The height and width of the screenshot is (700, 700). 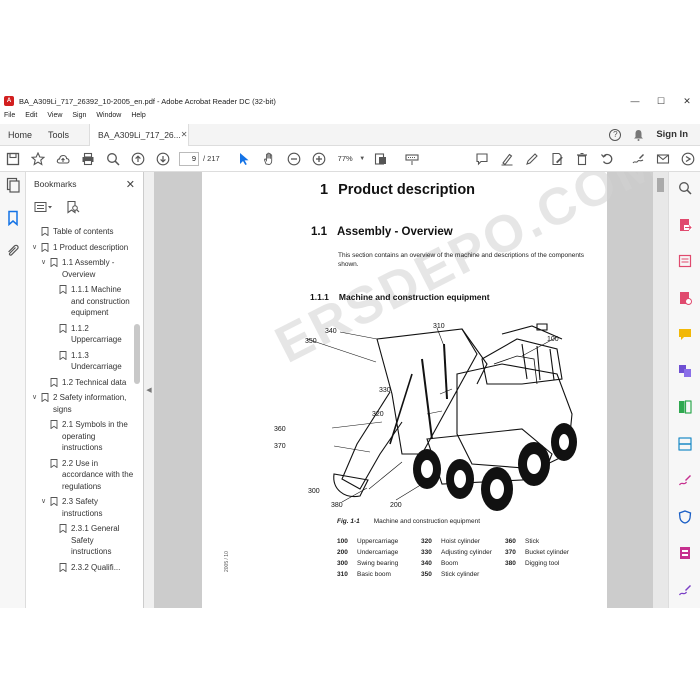 I want to click on print-icon, so click(x=88, y=159).